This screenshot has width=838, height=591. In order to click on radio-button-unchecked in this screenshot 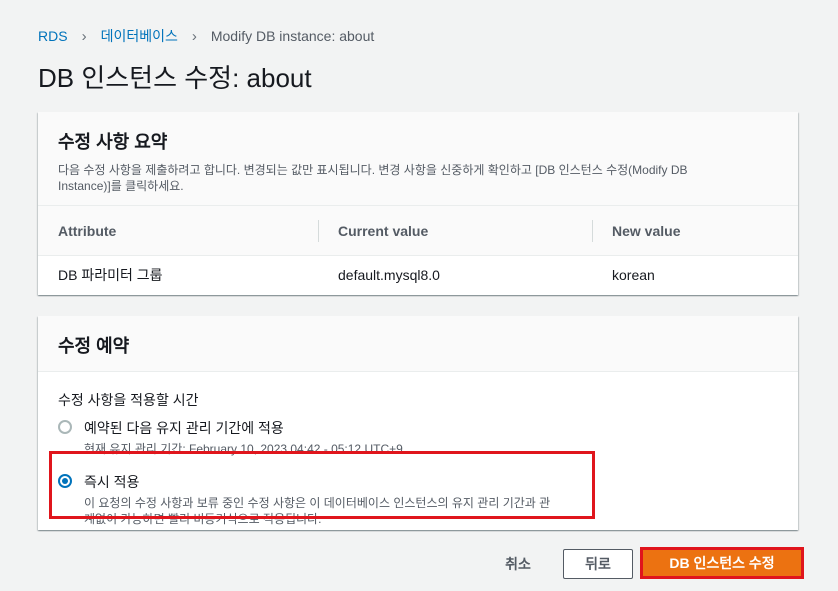, I will do `click(65, 427)`.